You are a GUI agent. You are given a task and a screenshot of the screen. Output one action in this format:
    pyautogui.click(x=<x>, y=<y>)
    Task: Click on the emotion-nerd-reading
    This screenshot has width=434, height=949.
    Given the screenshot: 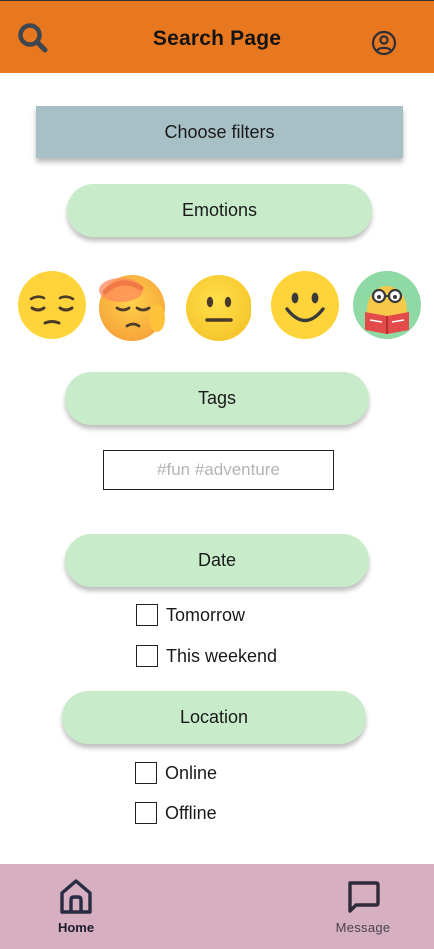 What is the action you would take?
    pyautogui.click(x=387, y=305)
    